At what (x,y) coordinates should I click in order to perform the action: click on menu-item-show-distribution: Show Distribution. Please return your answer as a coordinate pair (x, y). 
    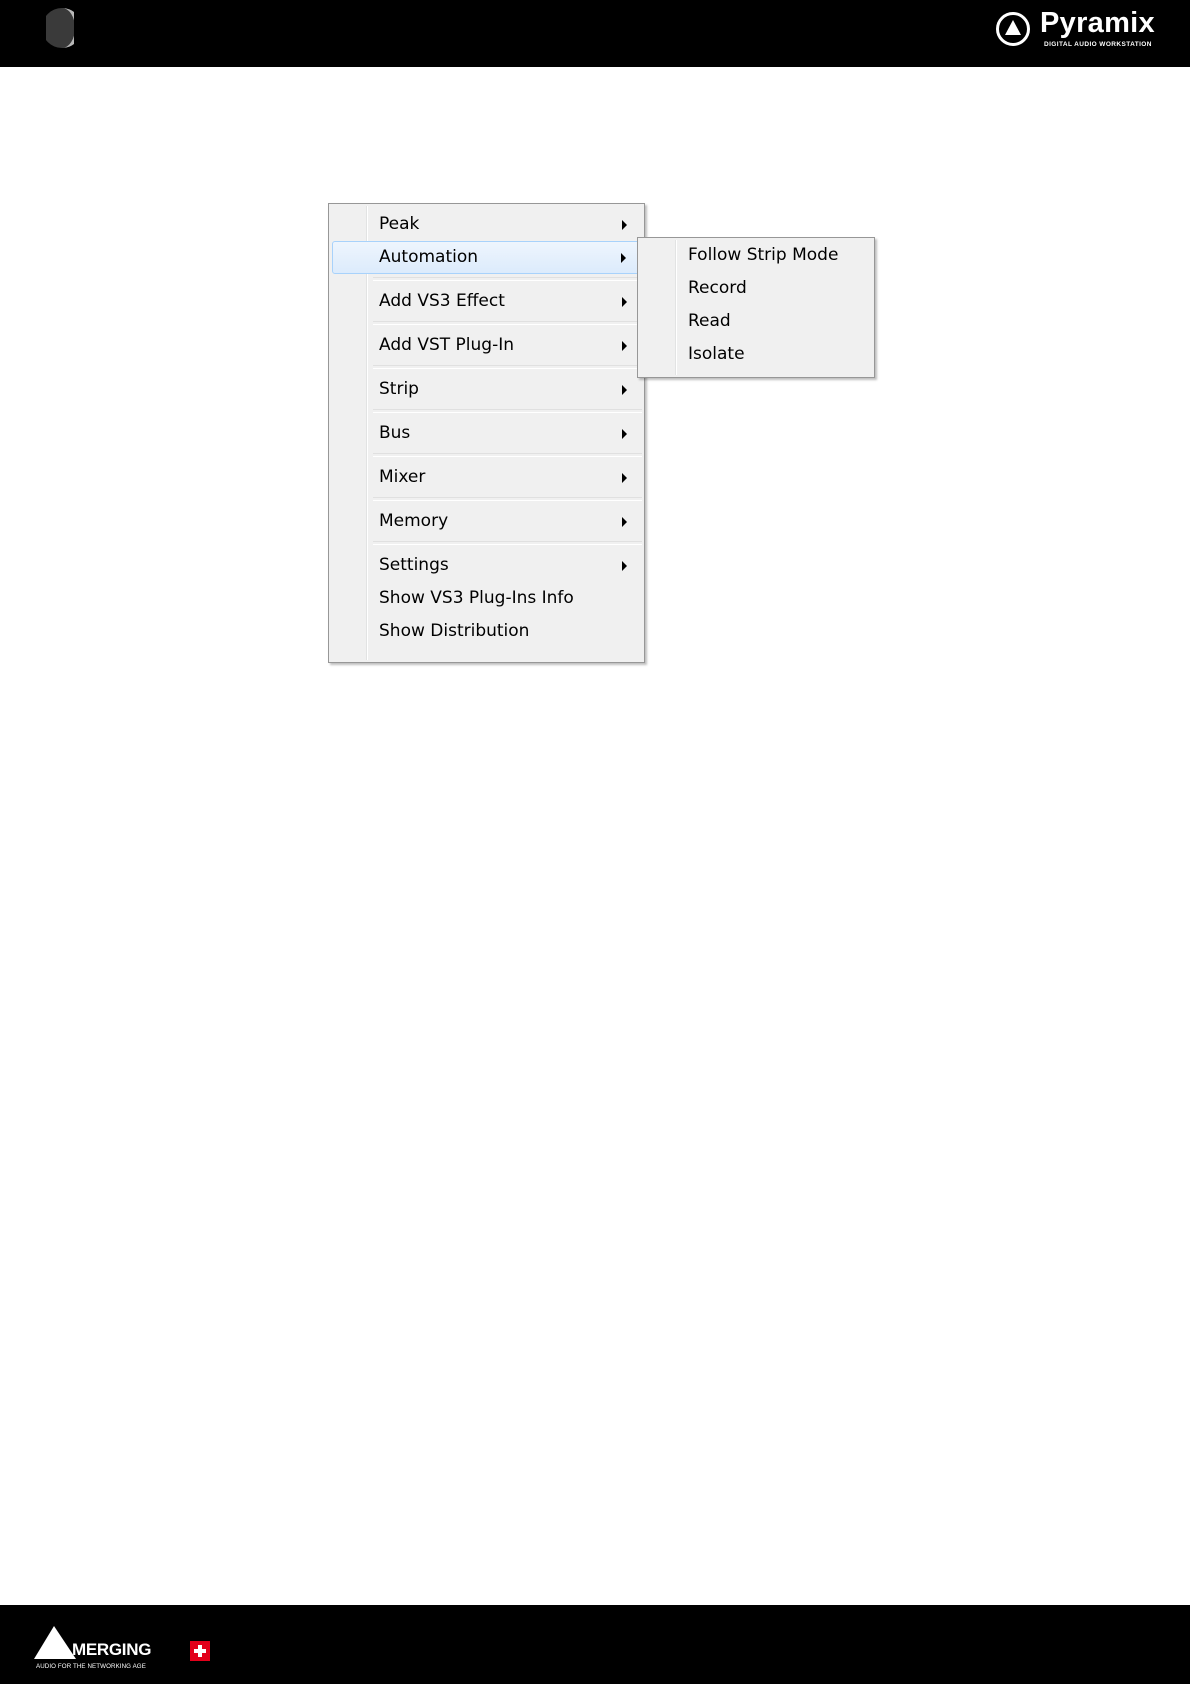
    Looking at the image, I should click on (486, 631).